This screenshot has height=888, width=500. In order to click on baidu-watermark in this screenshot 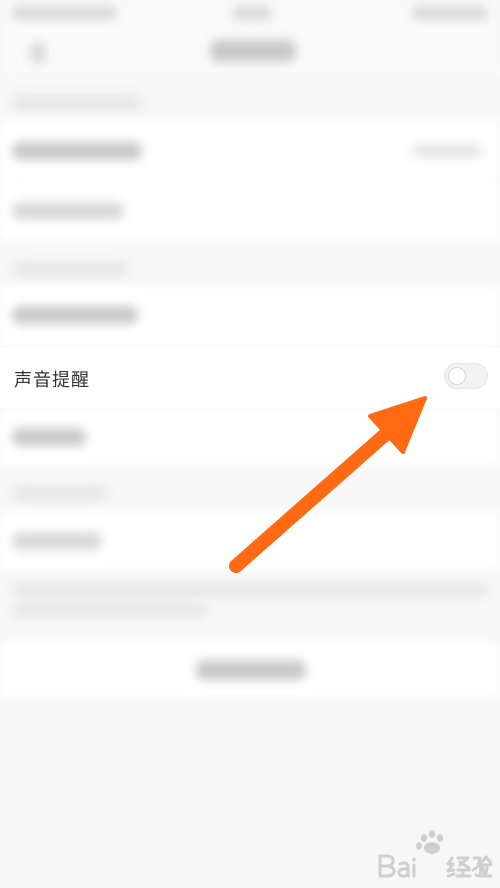, I will do `click(433, 854)`.